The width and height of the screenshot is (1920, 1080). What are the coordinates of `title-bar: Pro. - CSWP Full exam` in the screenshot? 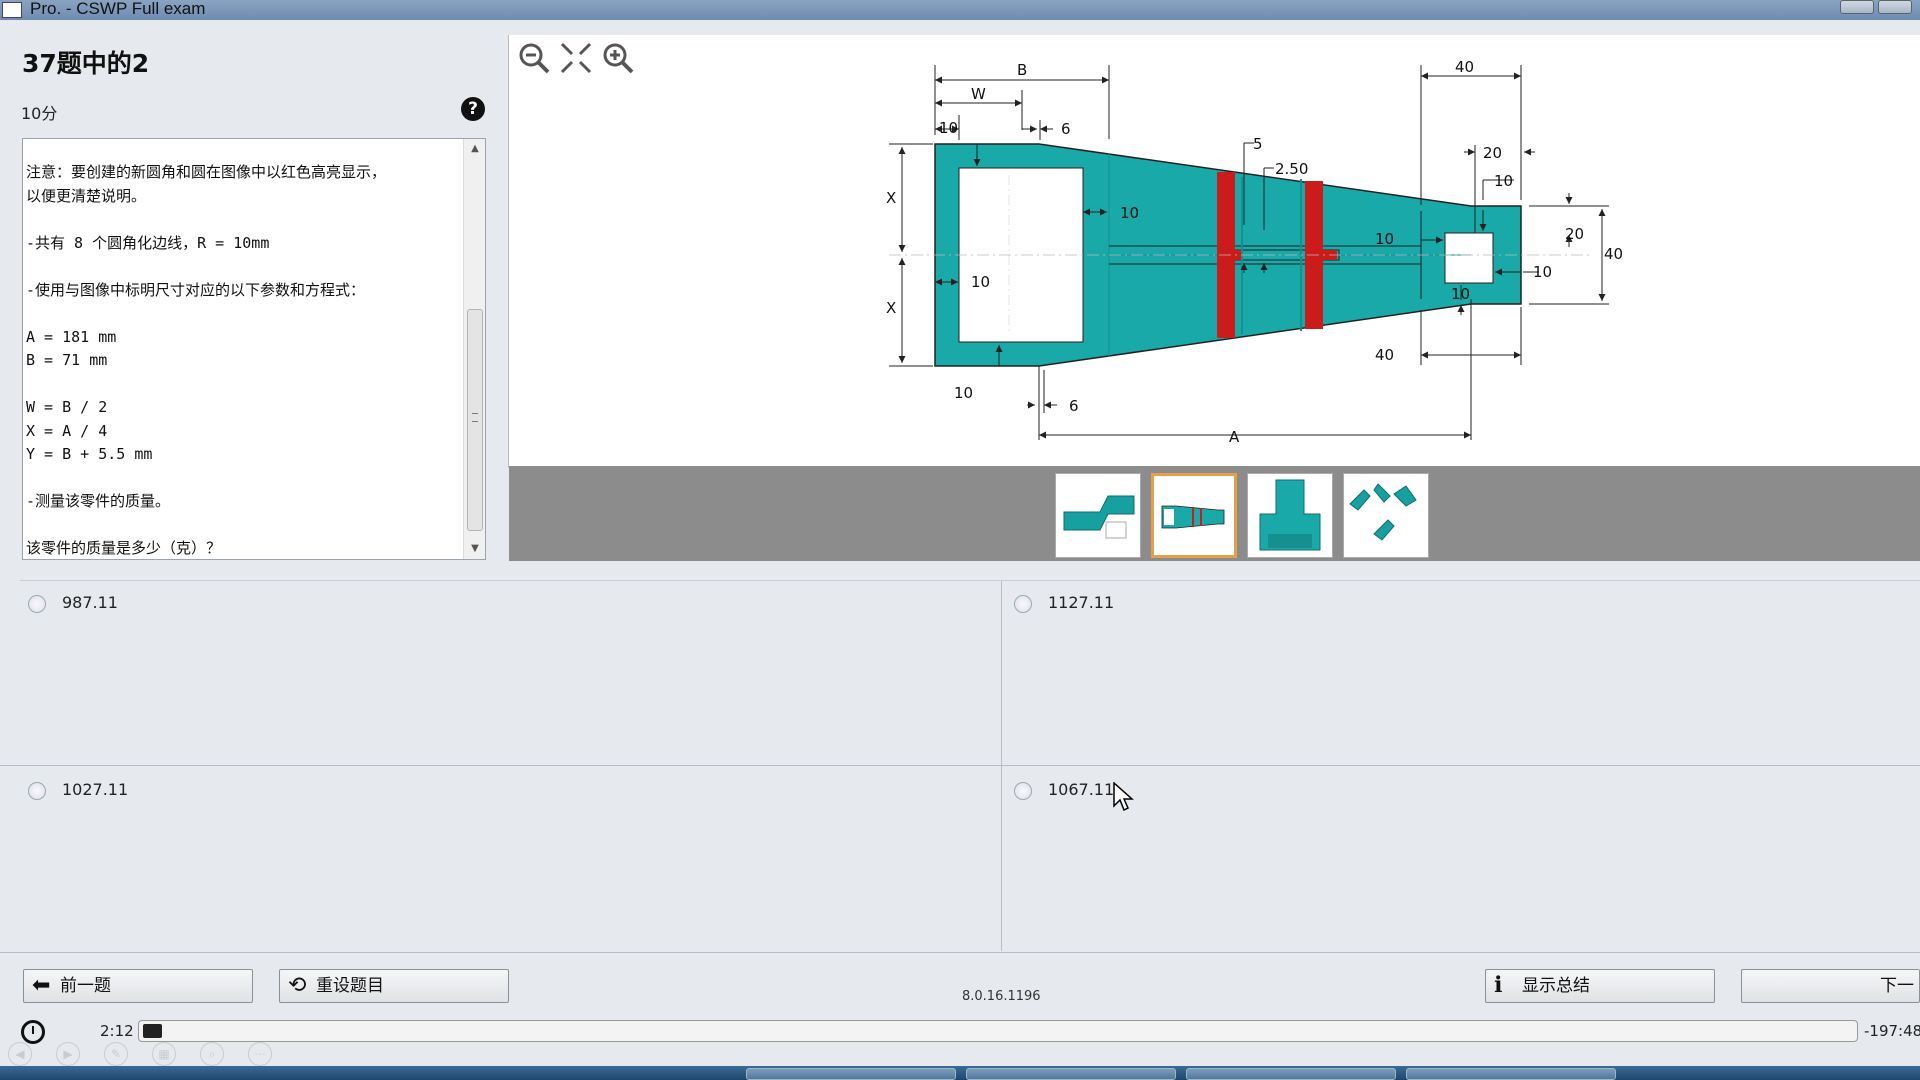 It's located at (960, 10).